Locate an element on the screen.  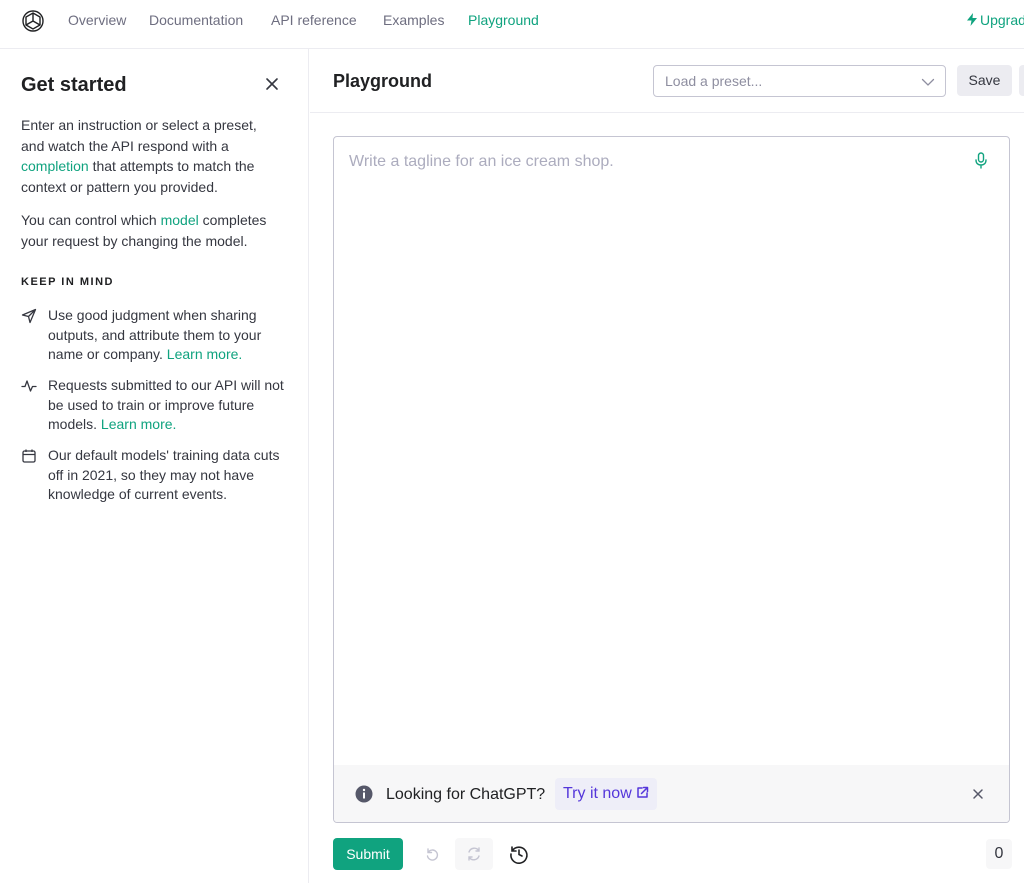
chatgpt-banner: Looking for ChatGPT? Try it now is located at coordinates (671, 793).